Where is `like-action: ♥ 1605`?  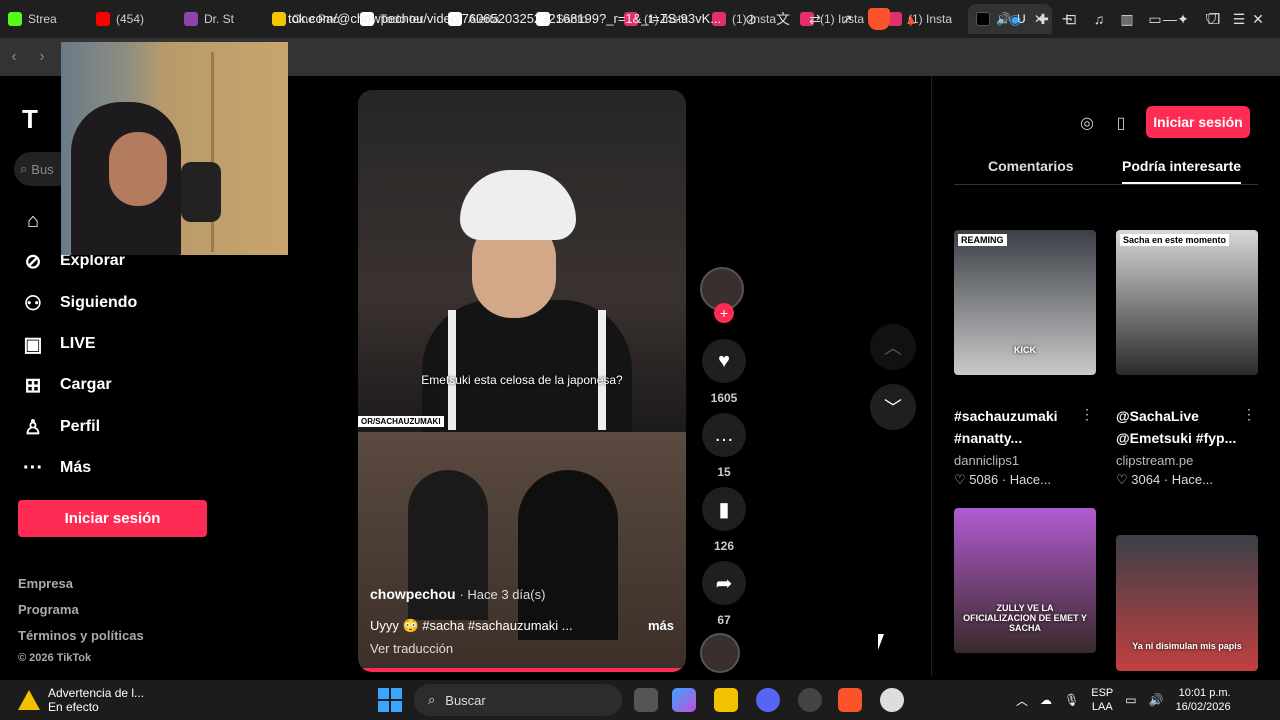
like-action: ♥ 1605 is located at coordinates (724, 372).